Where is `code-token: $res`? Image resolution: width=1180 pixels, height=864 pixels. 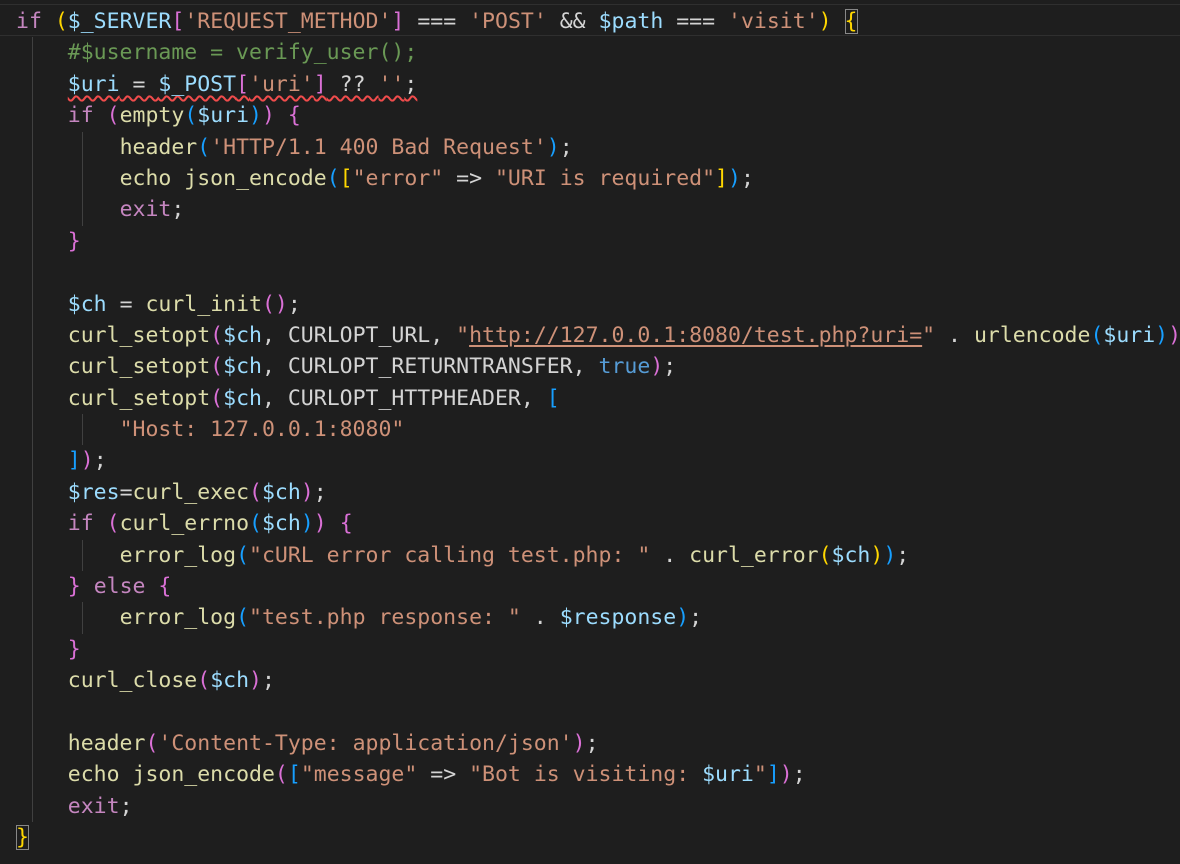
code-token: $res is located at coordinates (93, 492).